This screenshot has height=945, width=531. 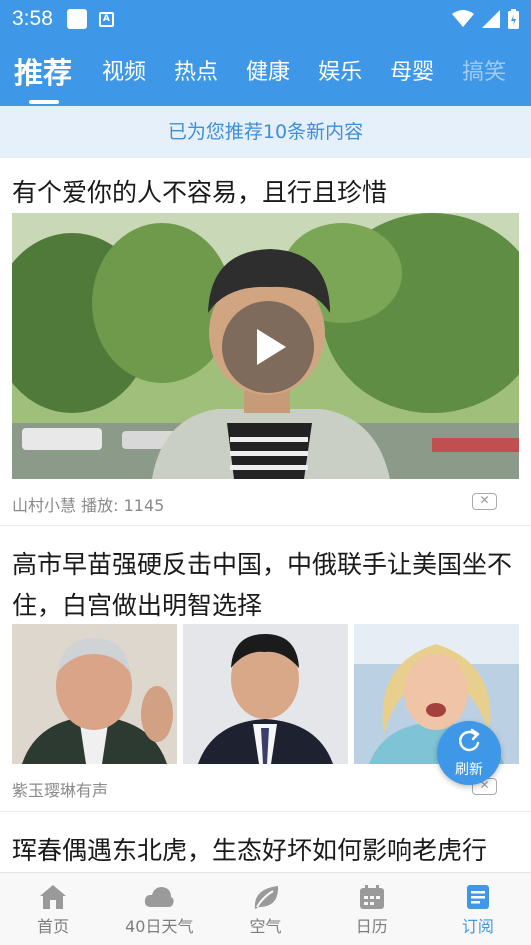 What do you see at coordinates (469, 770) in the screenshot?
I see `refresh-label: 刷新` at bounding box center [469, 770].